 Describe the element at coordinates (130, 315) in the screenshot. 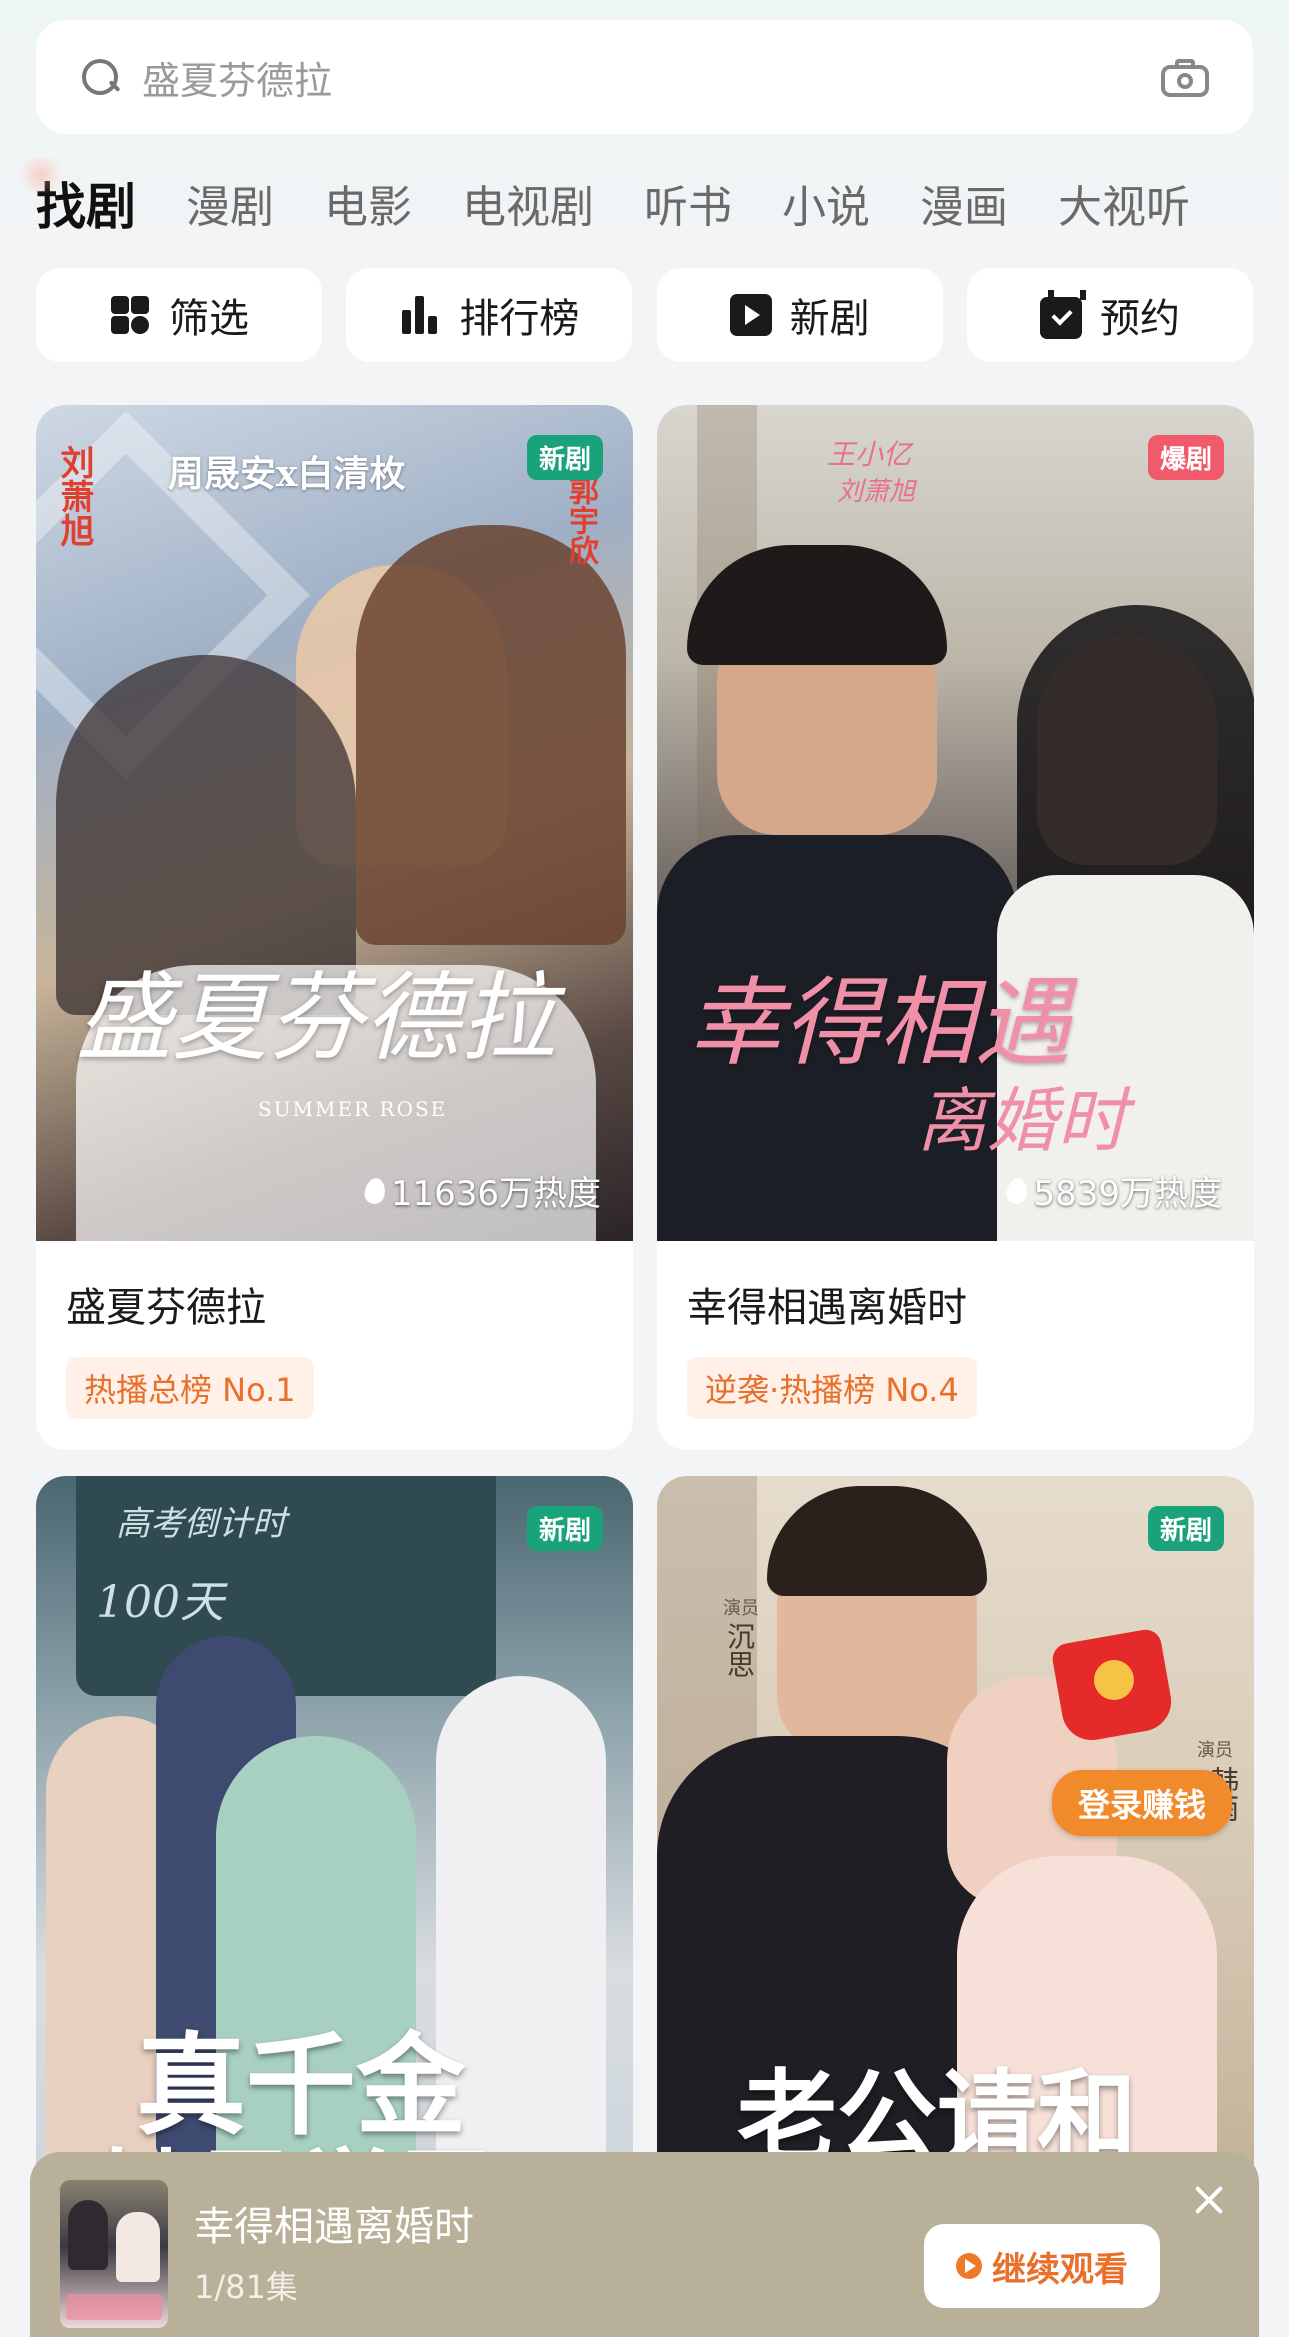

I see `grid-icon` at that location.